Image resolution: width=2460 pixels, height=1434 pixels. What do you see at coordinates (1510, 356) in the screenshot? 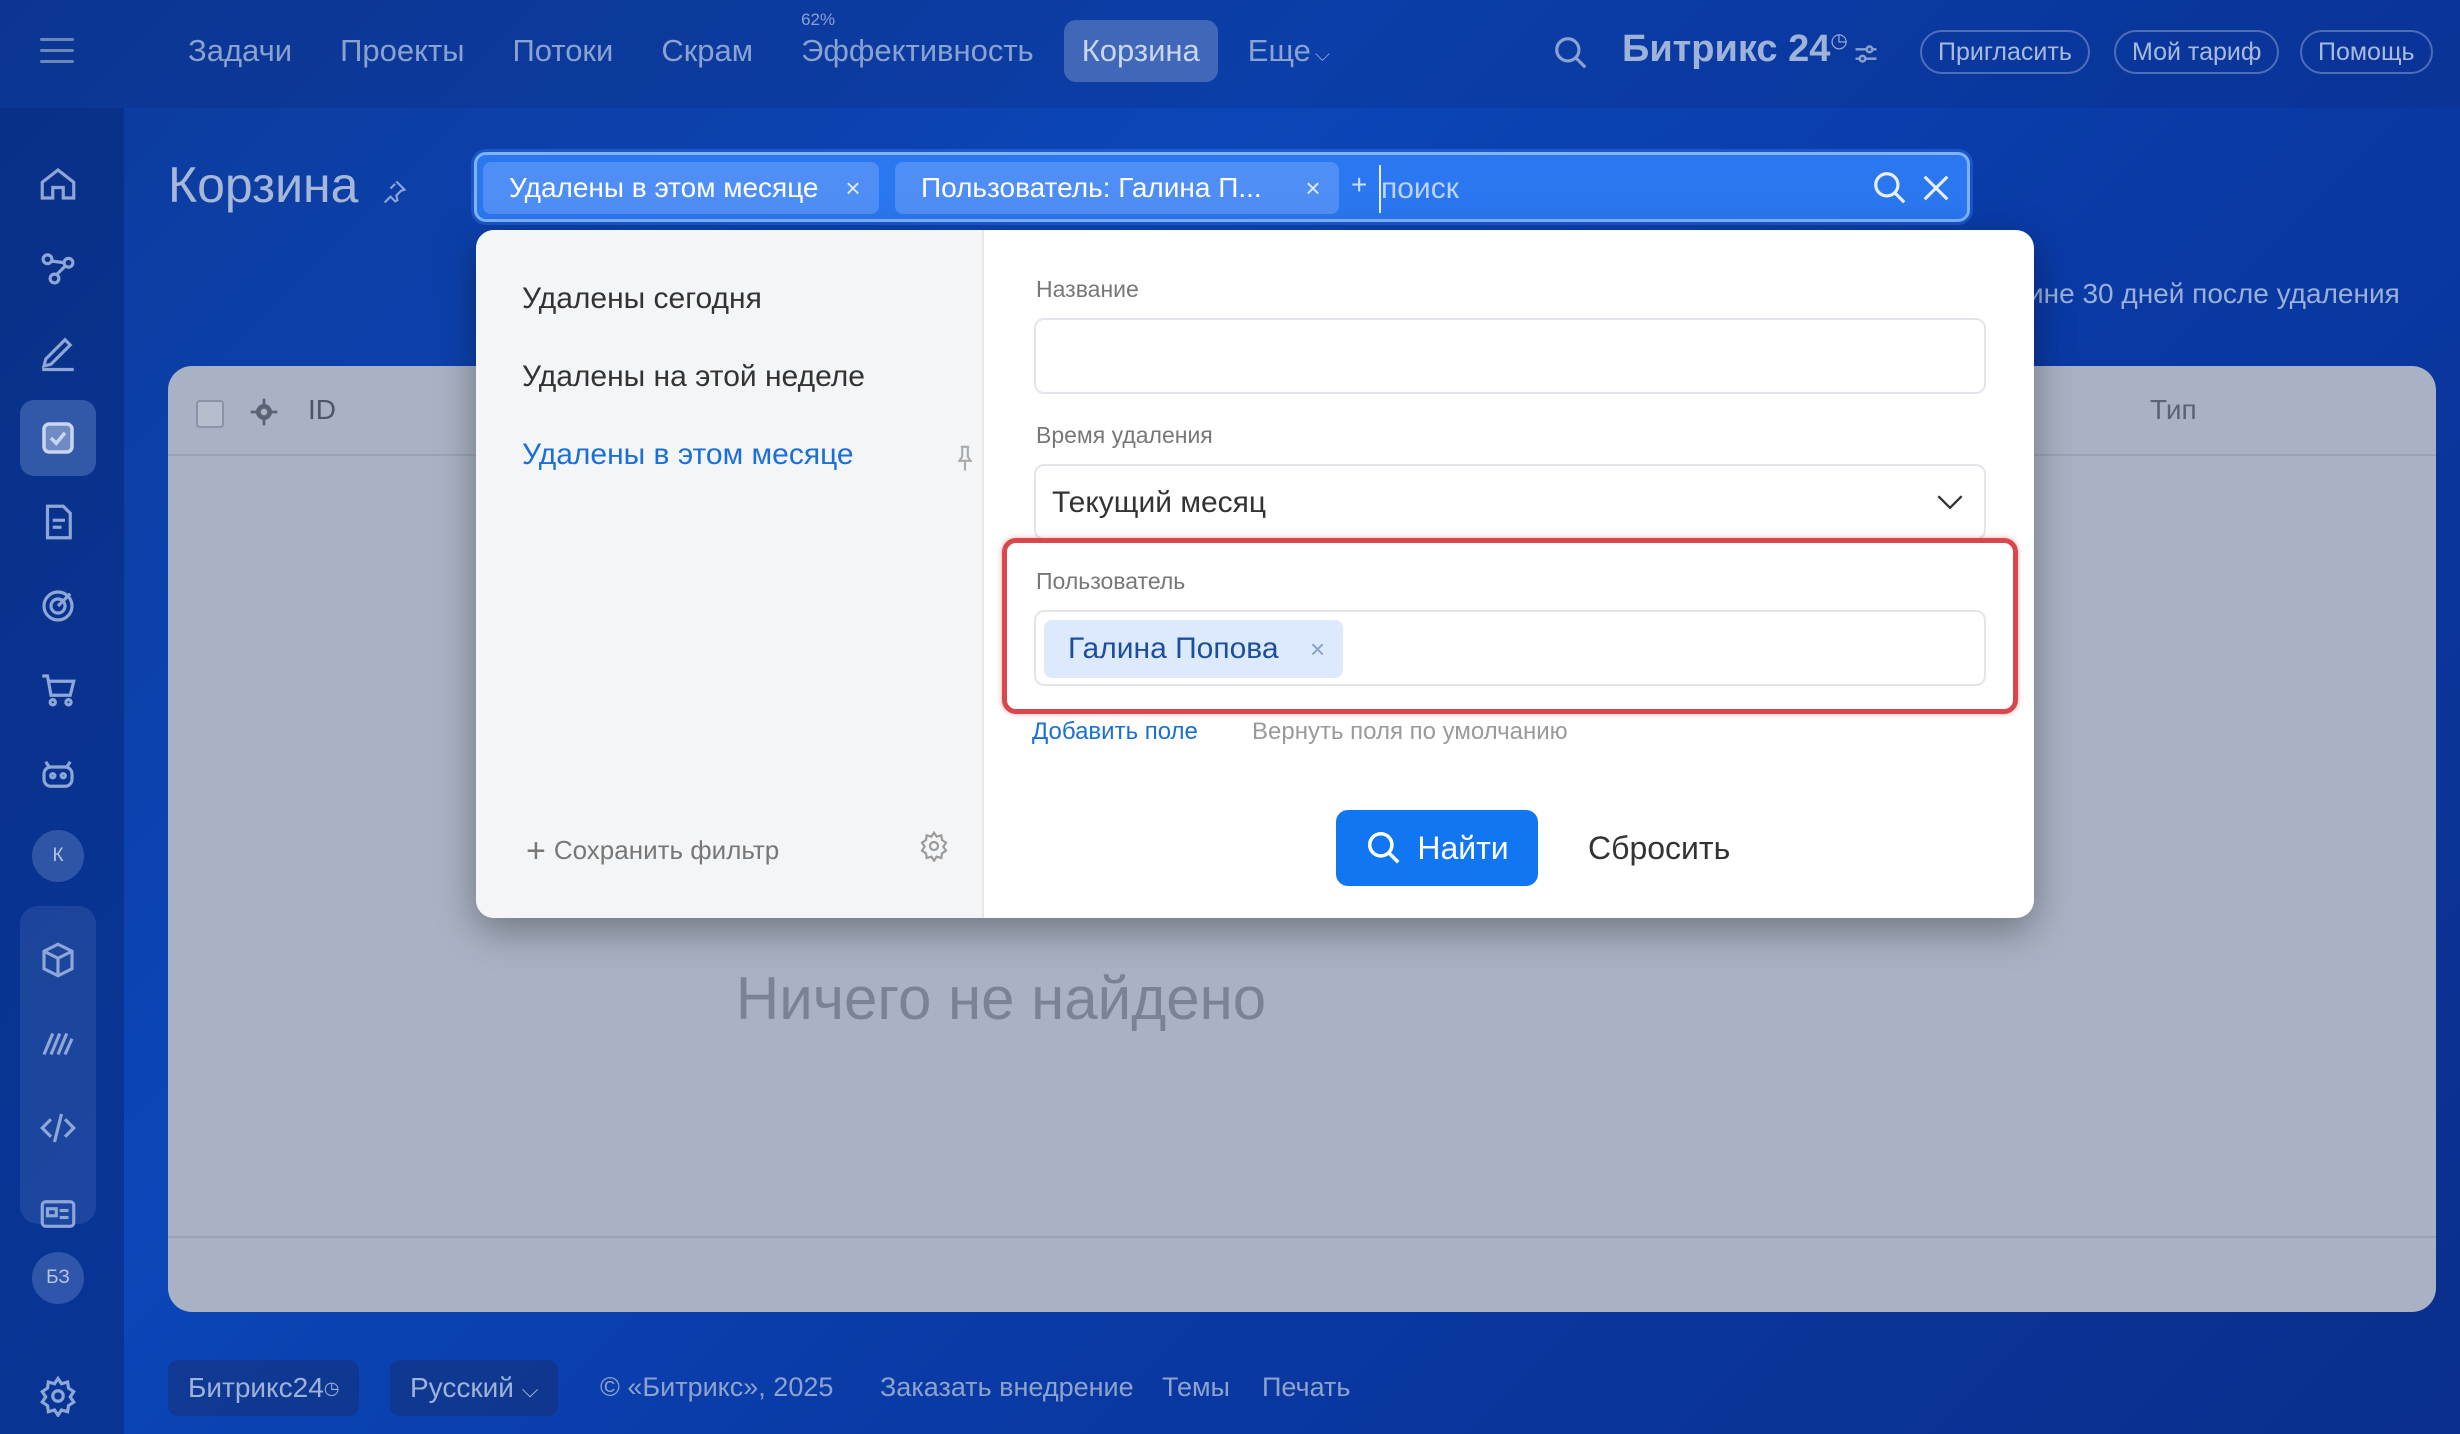
I see `name-field` at bounding box center [1510, 356].